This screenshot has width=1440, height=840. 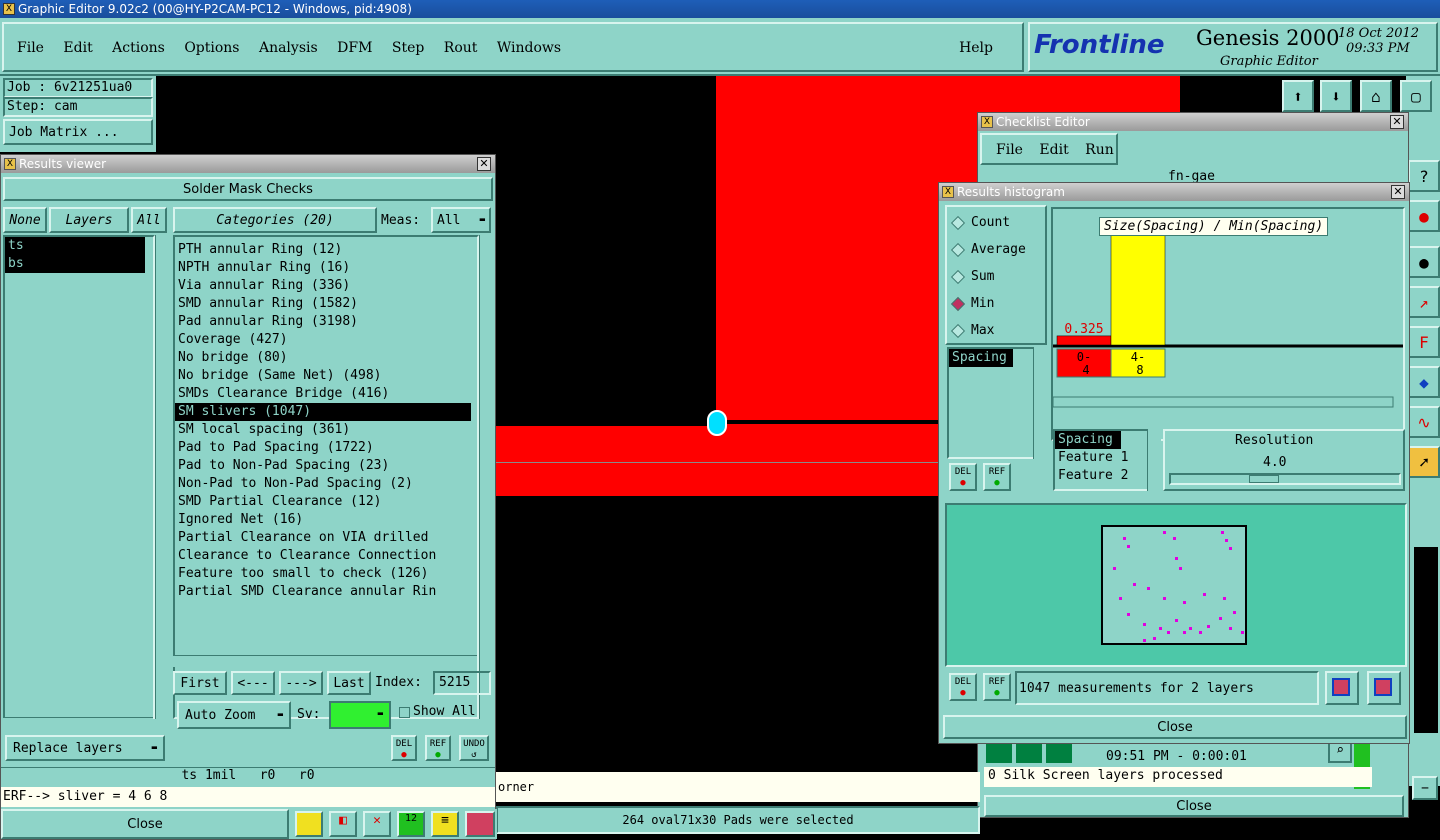 I want to click on mode-average: Average, so click(x=996, y=249).